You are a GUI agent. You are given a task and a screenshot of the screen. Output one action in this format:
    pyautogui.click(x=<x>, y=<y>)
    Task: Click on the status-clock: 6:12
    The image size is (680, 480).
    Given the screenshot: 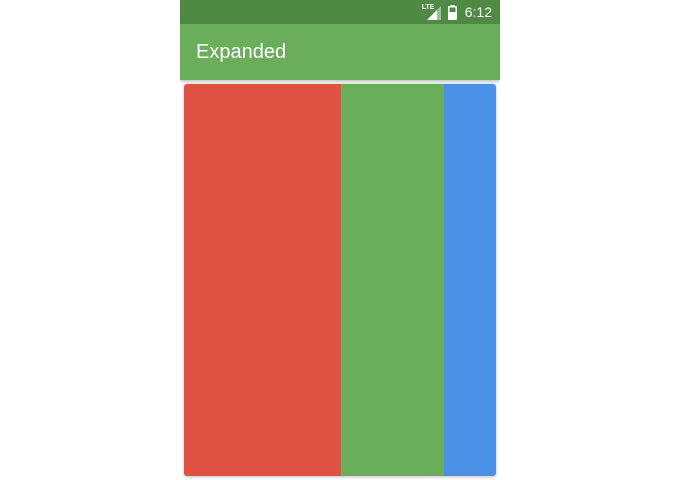 What is the action you would take?
    pyautogui.click(x=478, y=12)
    